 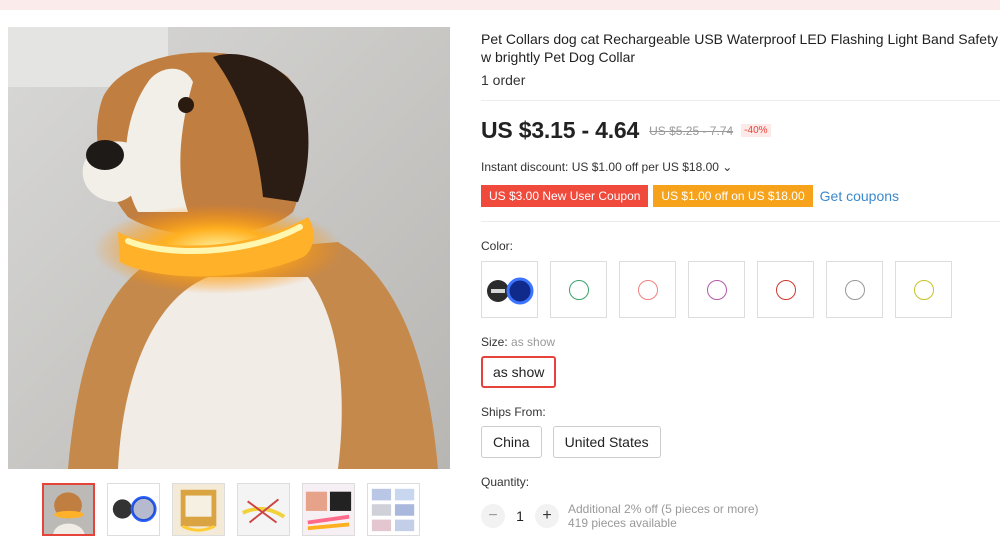 I want to click on get-coupons-link: Get coupons, so click(x=859, y=196).